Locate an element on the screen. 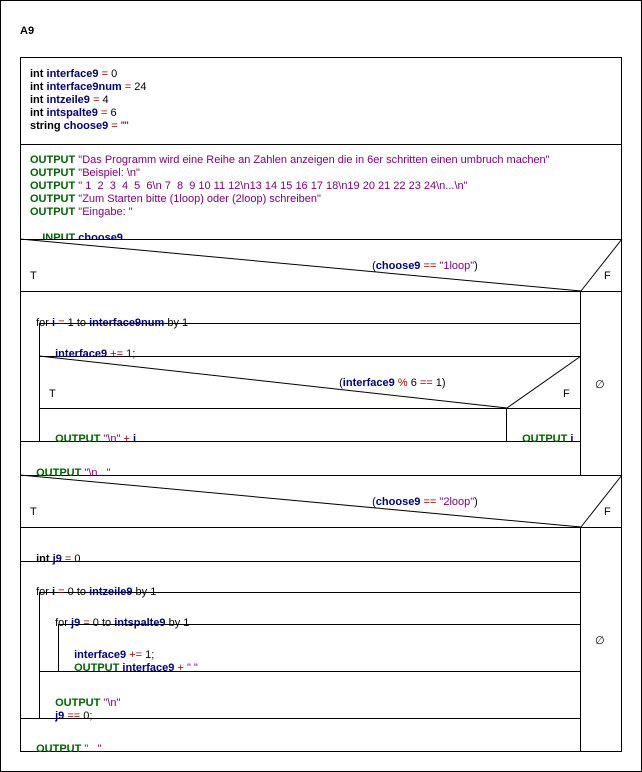 Image resolution: width=642 pixels, height=772 pixels. out-dots1-text: OUTPUT "\n..." is located at coordinates (73, 473).